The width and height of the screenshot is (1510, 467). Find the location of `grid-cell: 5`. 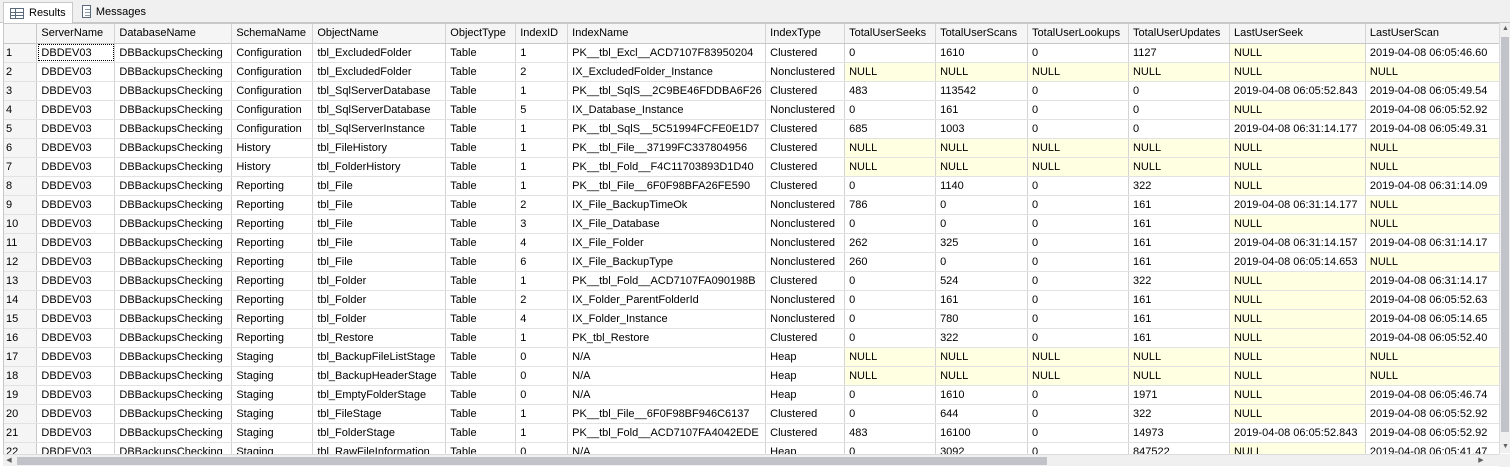

grid-cell: 5 is located at coordinates (542, 110).